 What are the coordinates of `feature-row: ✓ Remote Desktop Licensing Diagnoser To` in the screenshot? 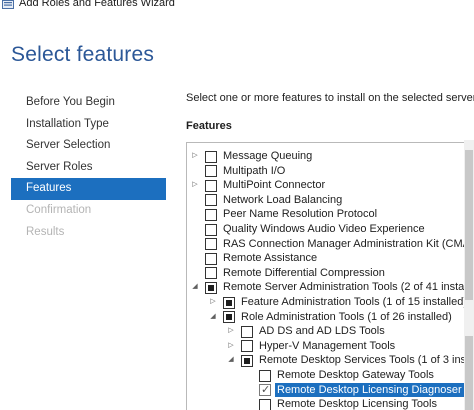 It's located at (328, 390).